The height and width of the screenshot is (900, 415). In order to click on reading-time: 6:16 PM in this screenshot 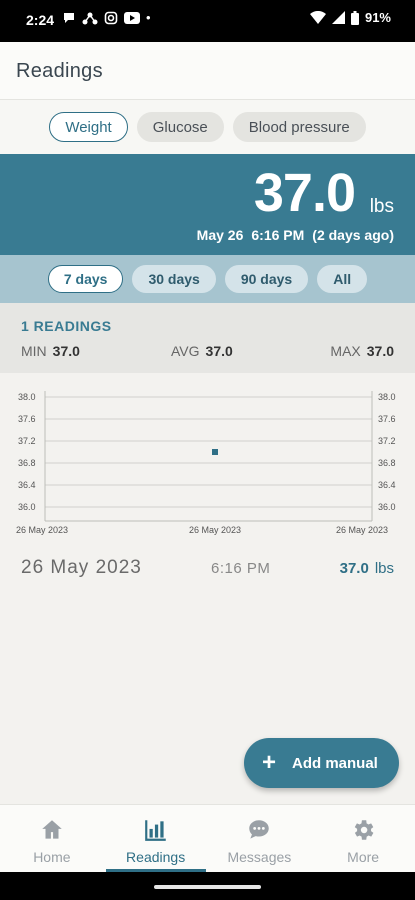, I will do `click(241, 568)`.